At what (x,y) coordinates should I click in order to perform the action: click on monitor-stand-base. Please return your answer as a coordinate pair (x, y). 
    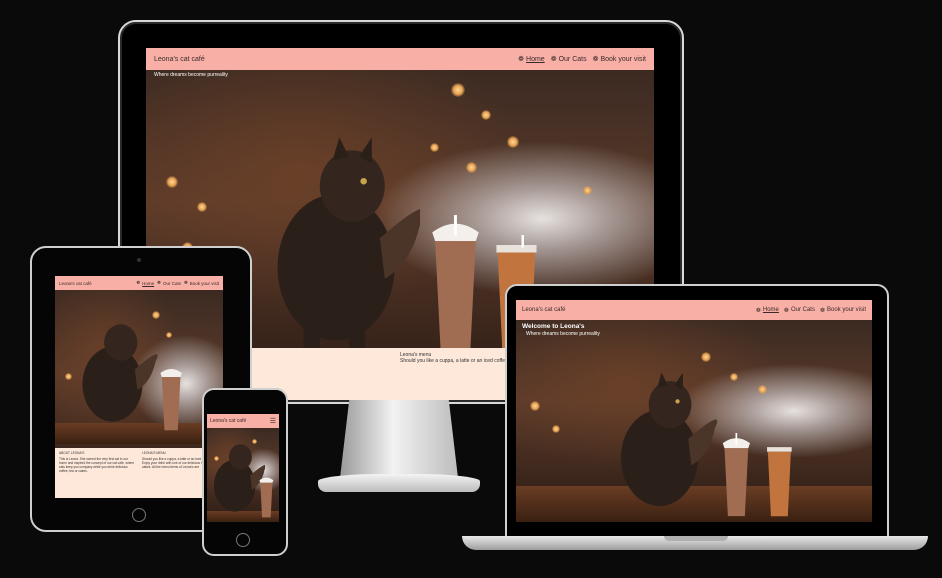
    Looking at the image, I should click on (399, 483).